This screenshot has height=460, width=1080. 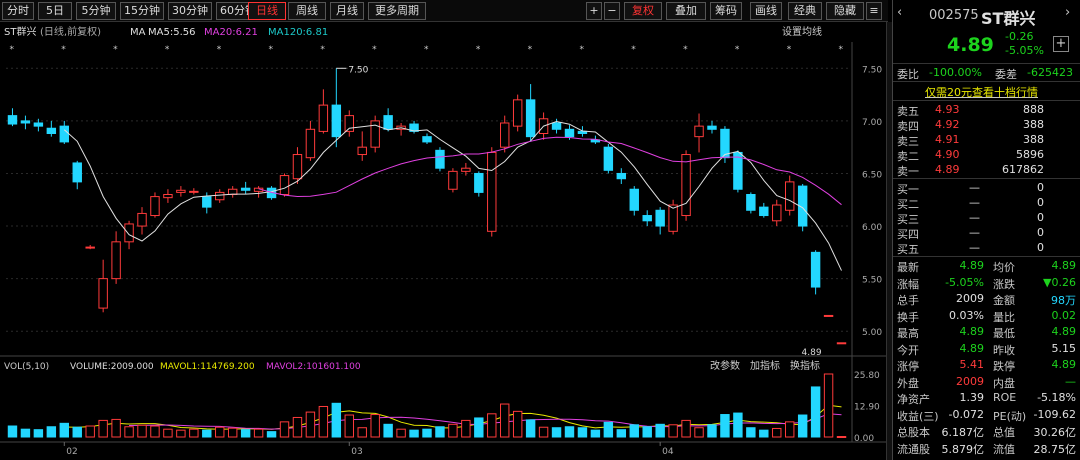 What do you see at coordinates (872, 281) in the screenshot?
I see `price-tick-label: 5.50` at bounding box center [872, 281].